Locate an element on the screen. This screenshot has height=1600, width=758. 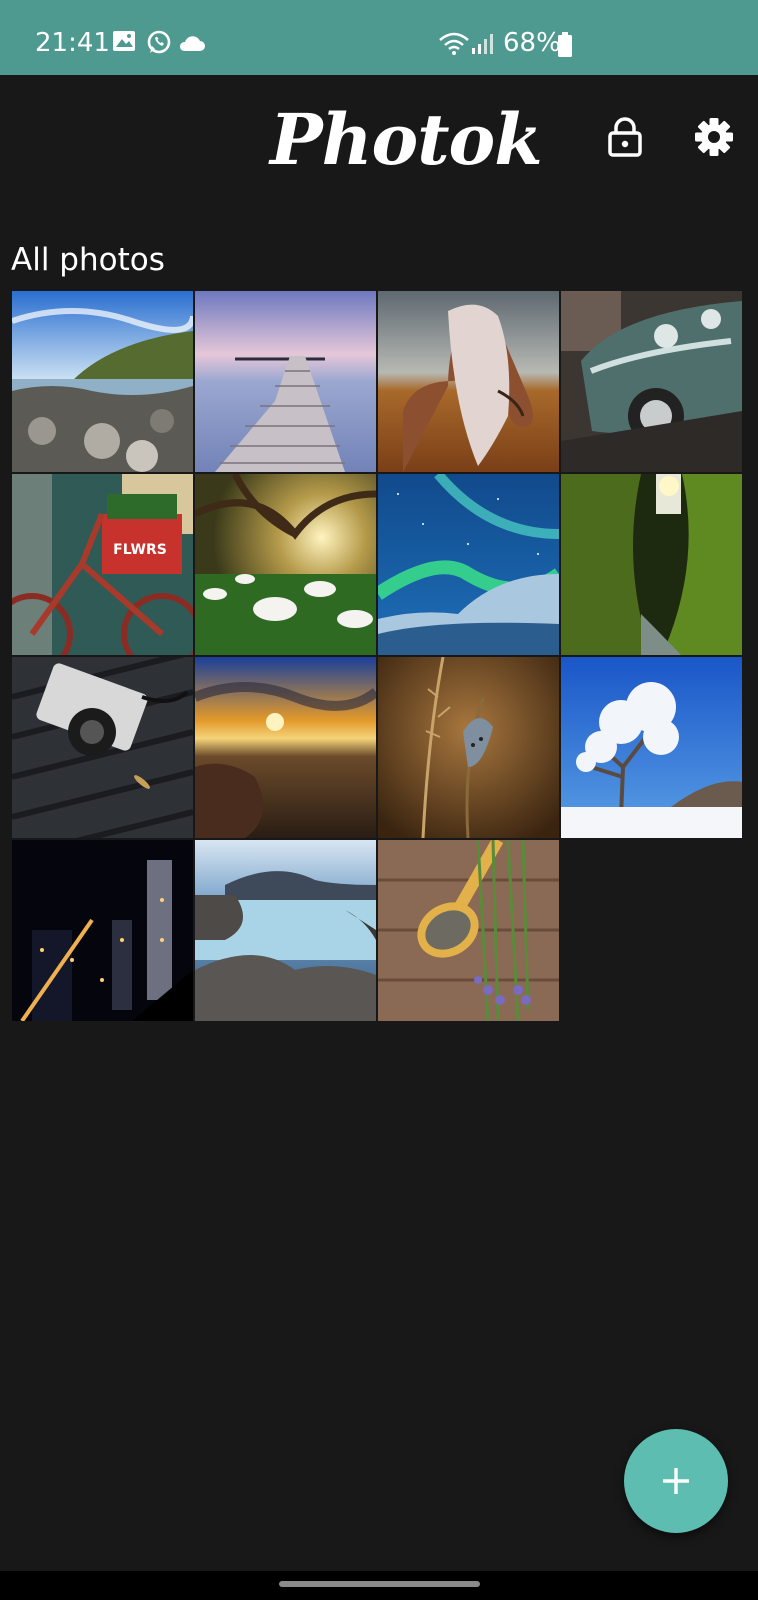
add-photo-button is located at coordinates (676, 1481).